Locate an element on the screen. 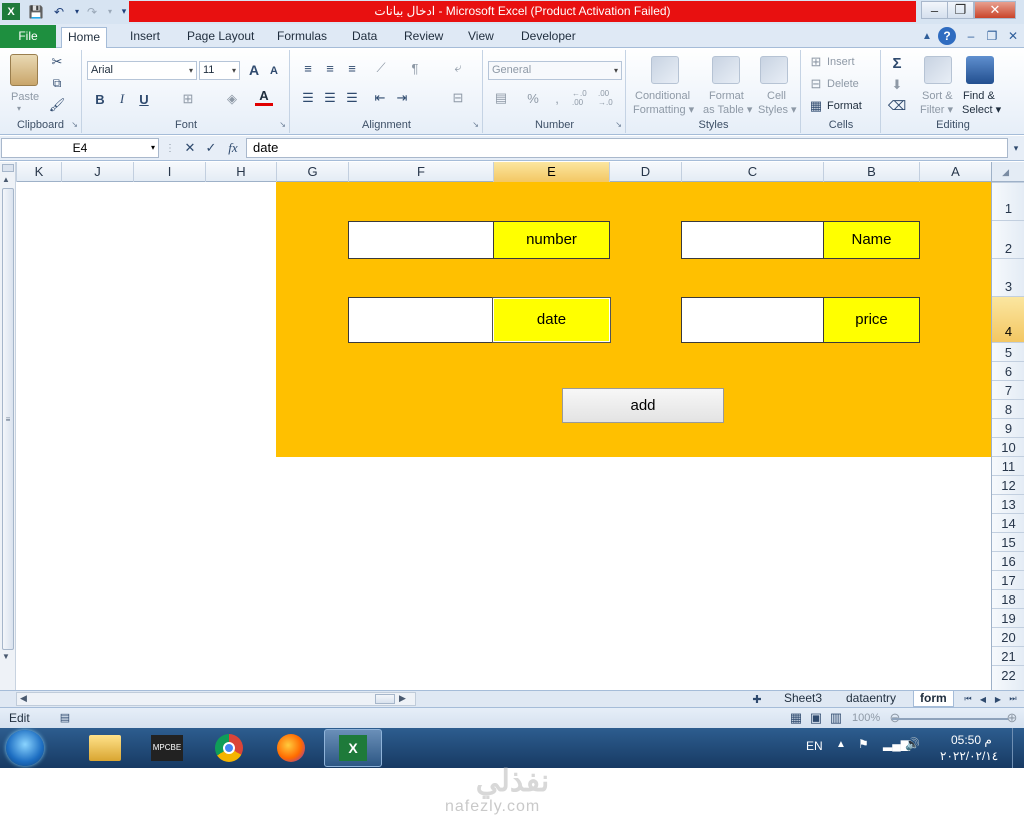 The height and width of the screenshot is (839, 1024). cut-icon: ✂ is located at coordinates (57, 62).